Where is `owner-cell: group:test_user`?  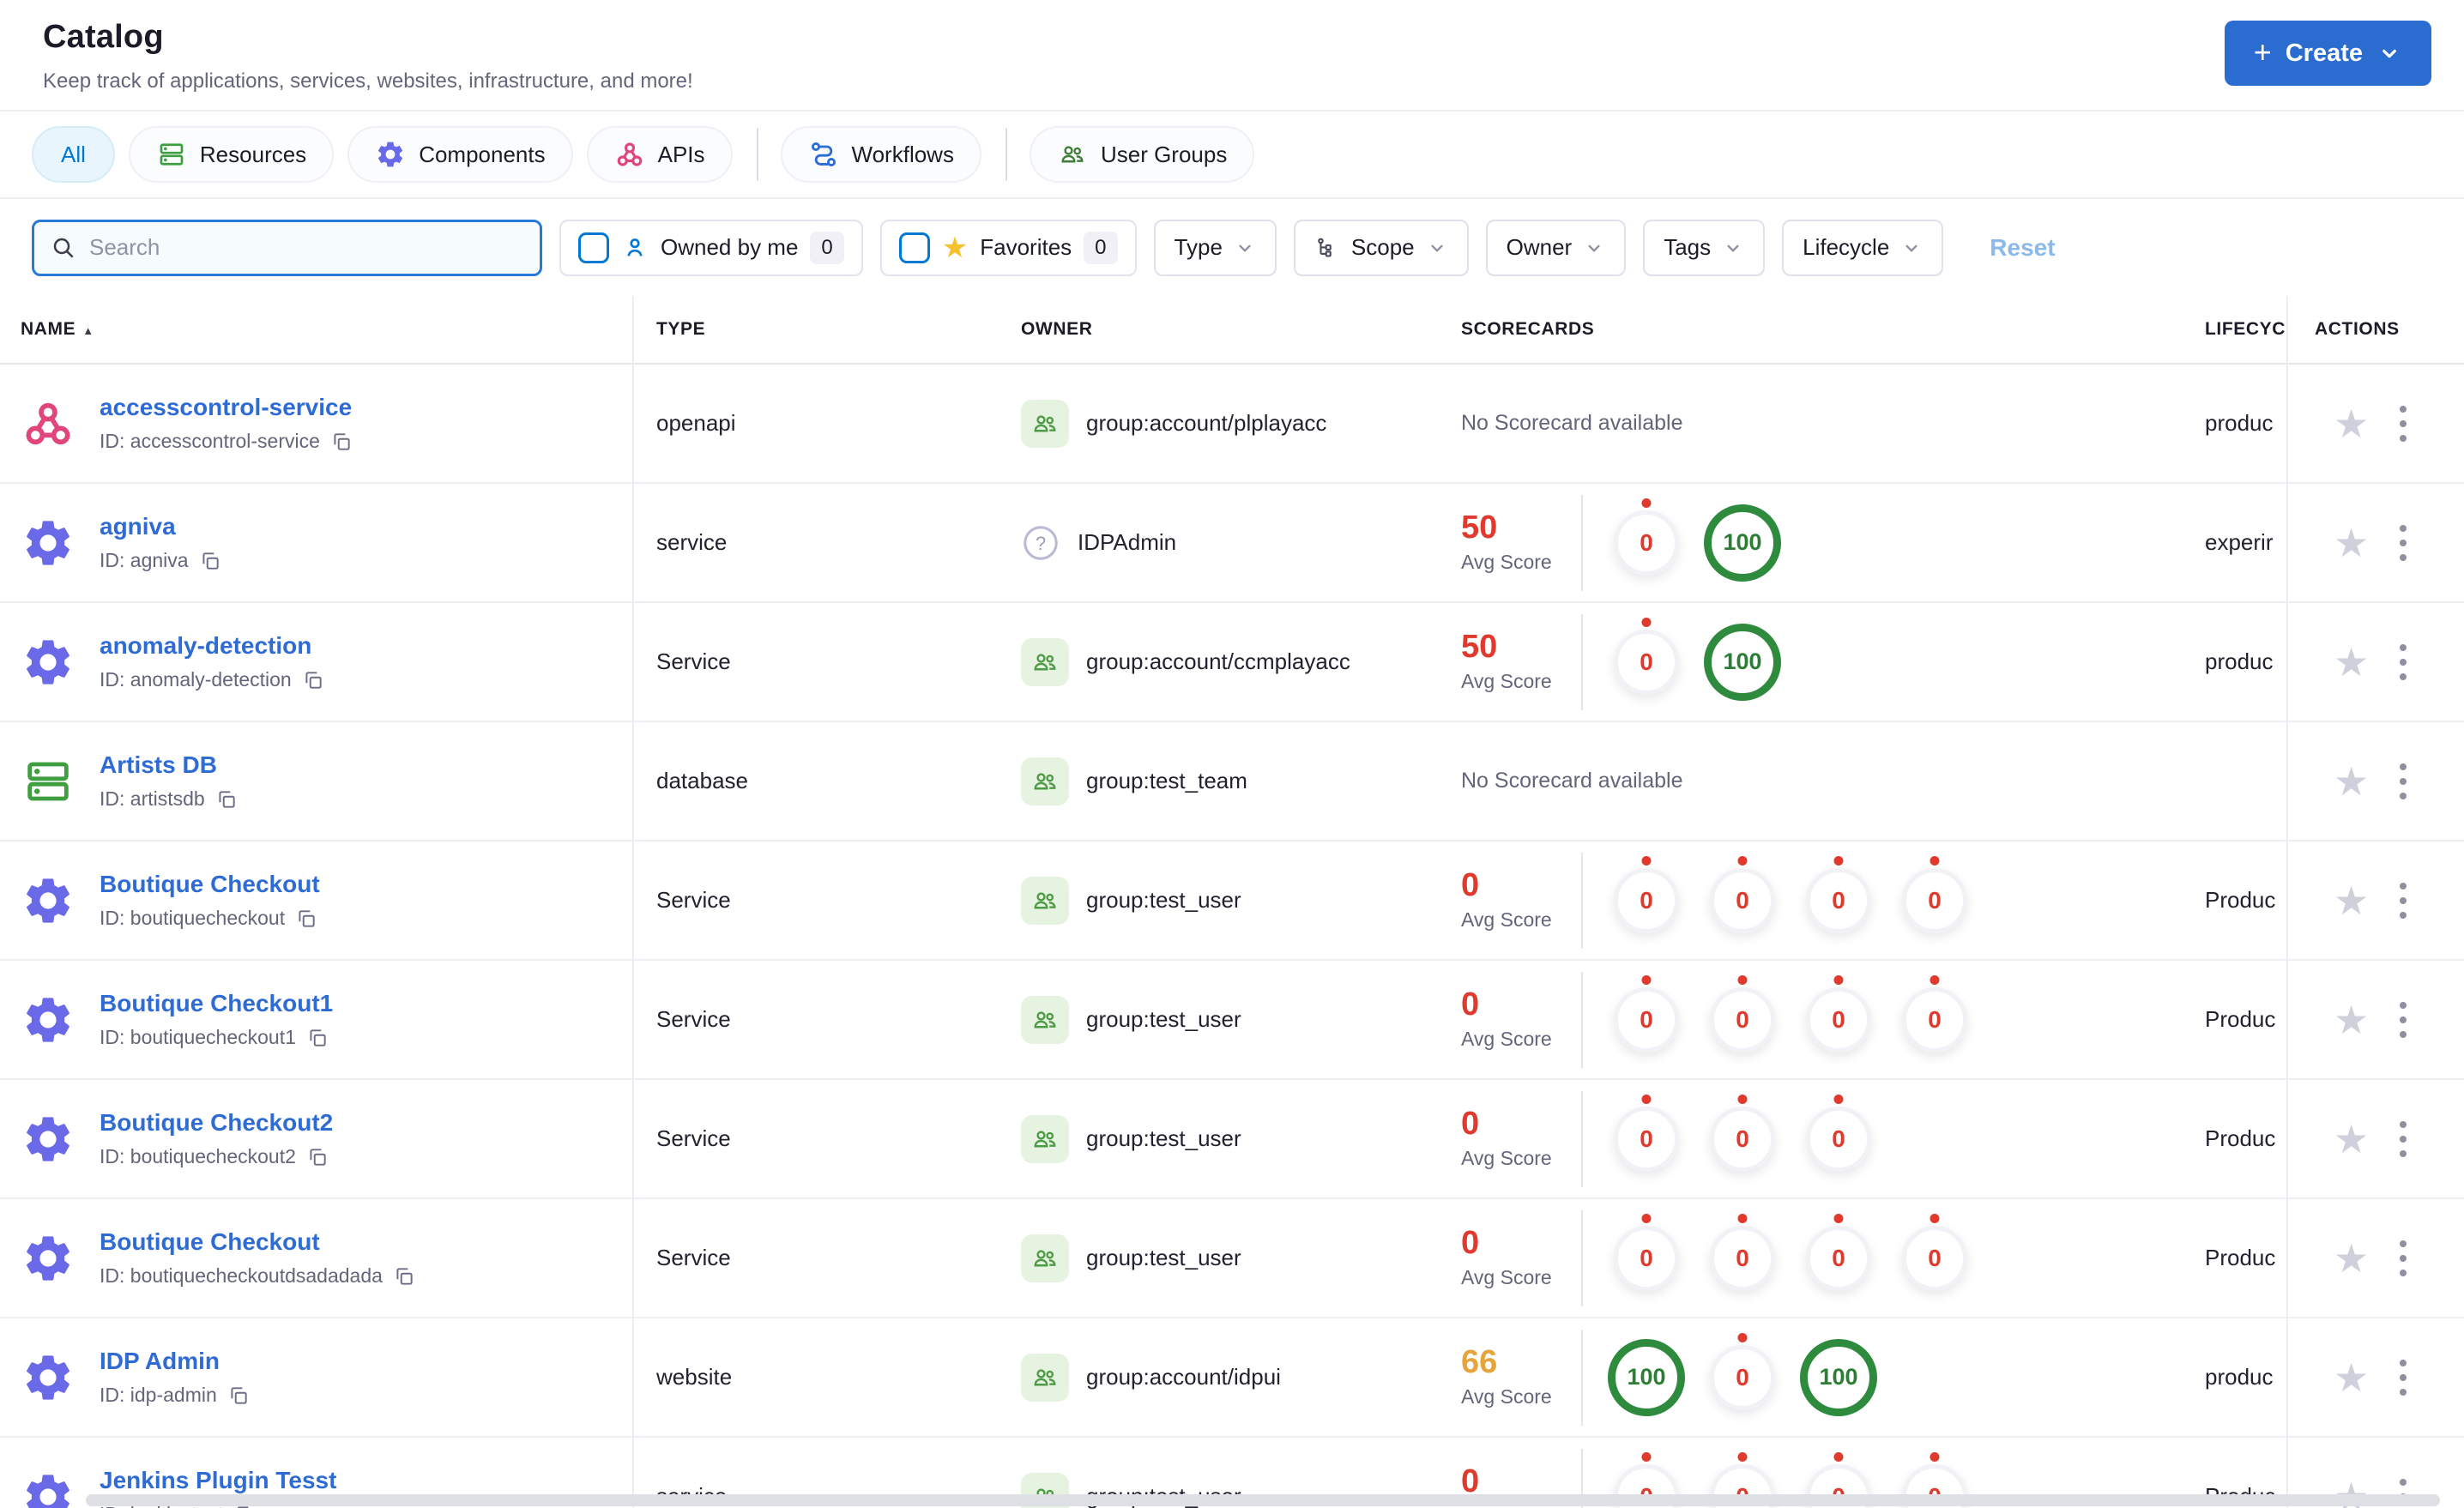
owner-cell: group:test_user is located at coordinates (1241, 1019).